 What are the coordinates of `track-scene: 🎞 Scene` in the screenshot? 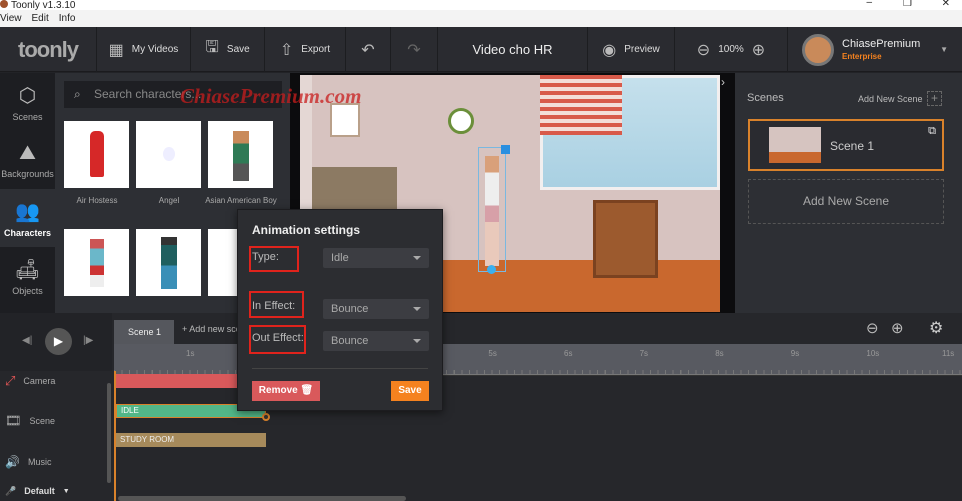 It's located at (55, 421).